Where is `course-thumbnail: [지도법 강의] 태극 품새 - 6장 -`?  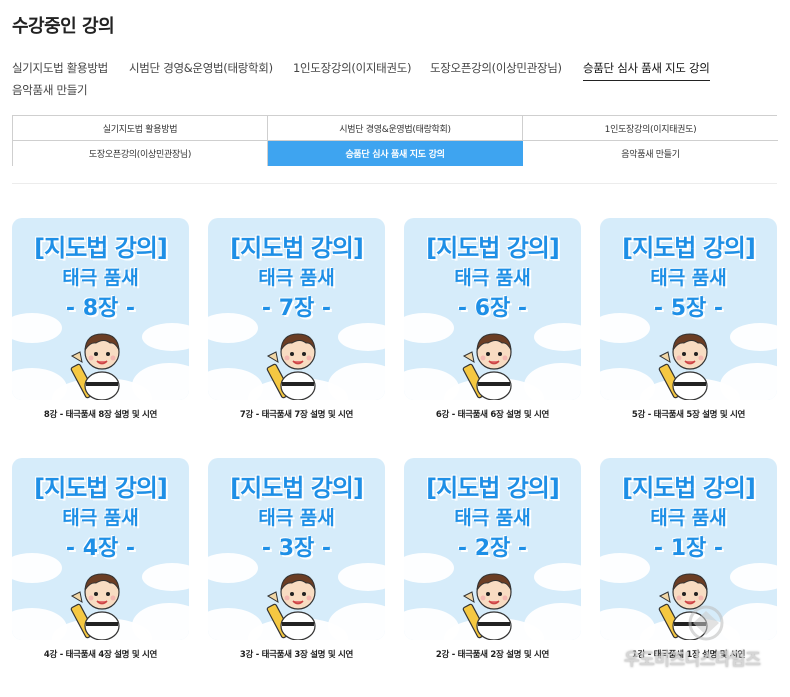
course-thumbnail: [지도법 강의] 태극 품새 - 6장 - is located at coordinates (492, 309).